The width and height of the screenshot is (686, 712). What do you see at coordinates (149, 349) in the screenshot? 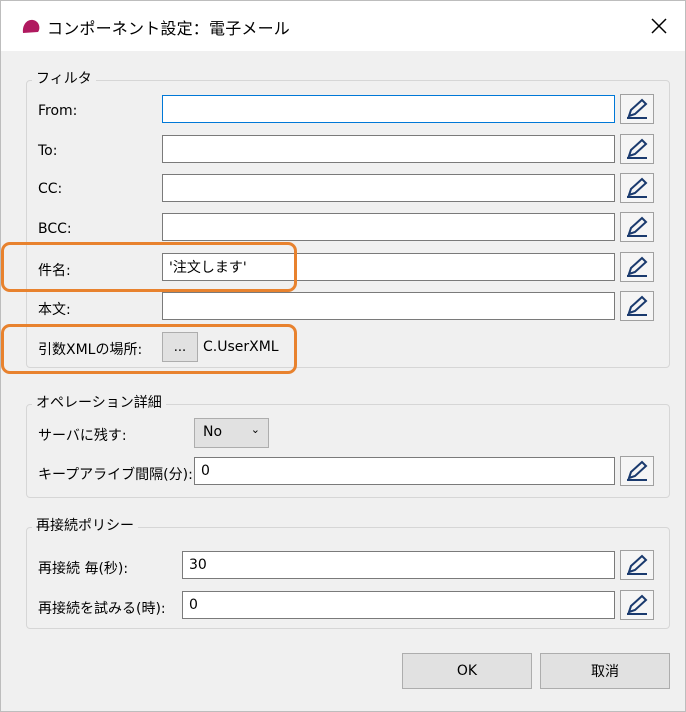
I see `xml-location-highlight` at bounding box center [149, 349].